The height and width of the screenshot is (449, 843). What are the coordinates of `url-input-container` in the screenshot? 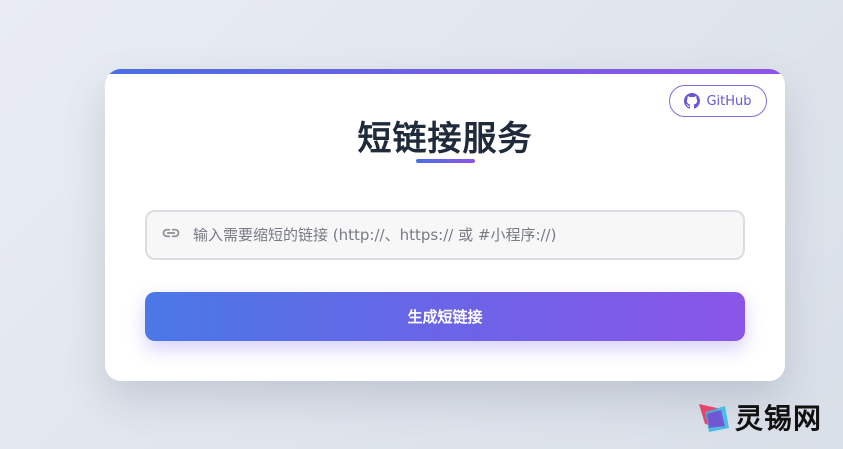 It's located at (445, 235).